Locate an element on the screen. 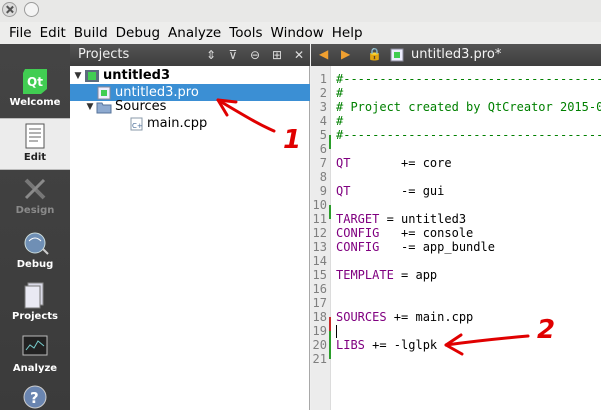 This screenshot has height=410, width=601. line-number: 11 is located at coordinates (319, 219).